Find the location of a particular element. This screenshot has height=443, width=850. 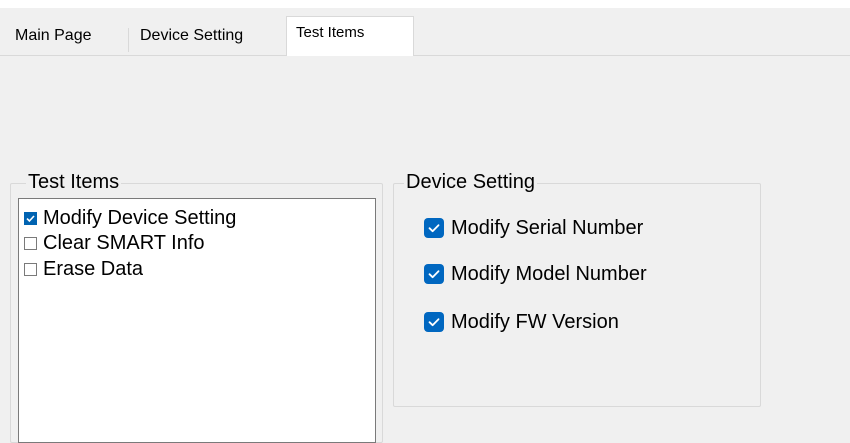

device-setting-group-title: Device Setting is located at coordinates (470, 182).